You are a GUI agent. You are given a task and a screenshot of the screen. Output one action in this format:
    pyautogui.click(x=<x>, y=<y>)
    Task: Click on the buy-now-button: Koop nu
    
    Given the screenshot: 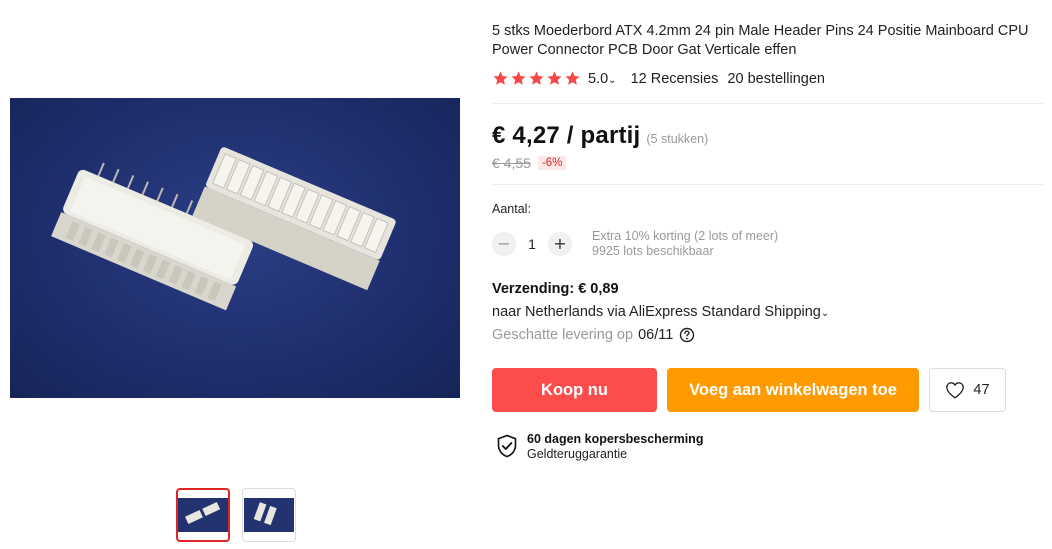 What is the action you would take?
    pyautogui.click(x=574, y=390)
    